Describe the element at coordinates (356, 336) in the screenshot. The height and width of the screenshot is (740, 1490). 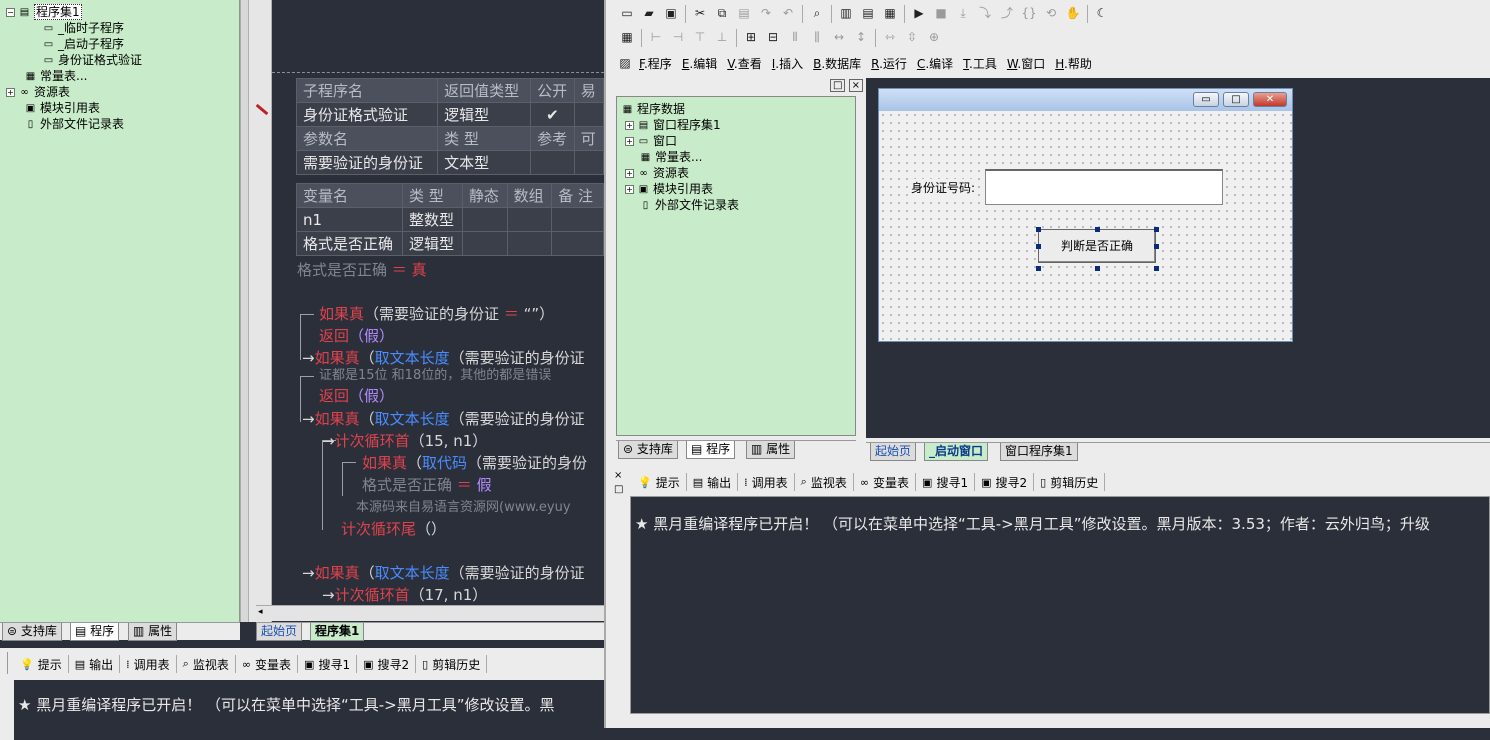
I see `code-line-return1: 返回（假）` at that location.